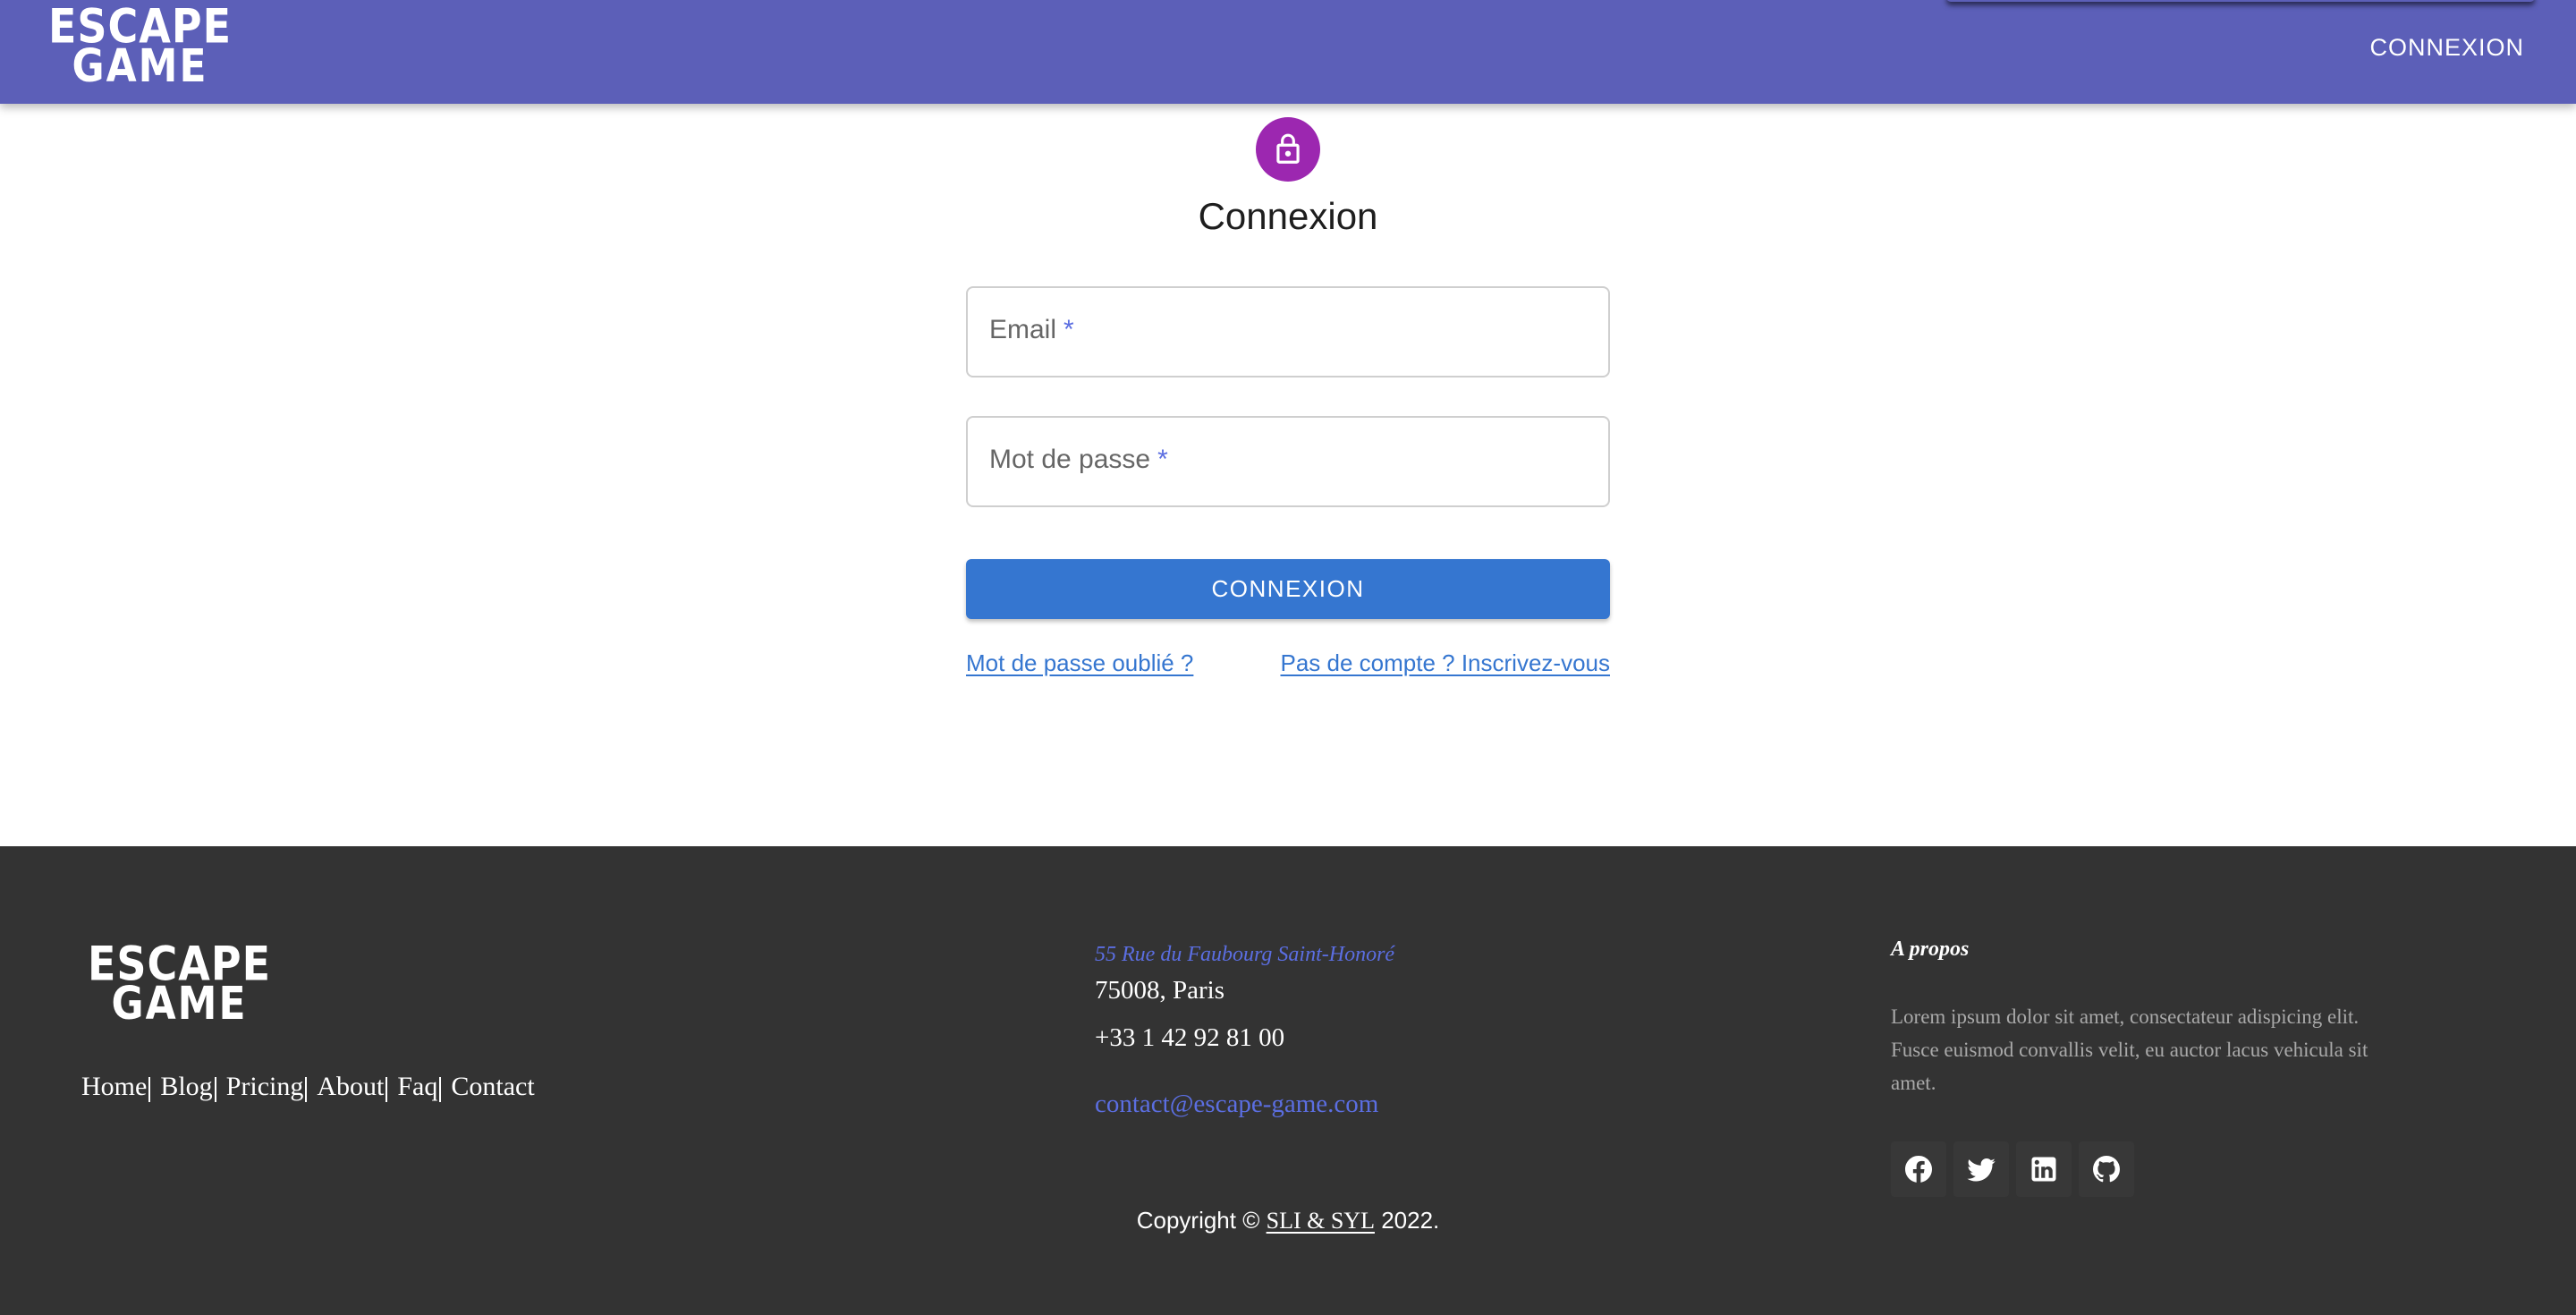 The height and width of the screenshot is (1315, 2576). Describe the element at coordinates (1078, 459) in the screenshot. I see `password-label: Mot de passe *` at that location.